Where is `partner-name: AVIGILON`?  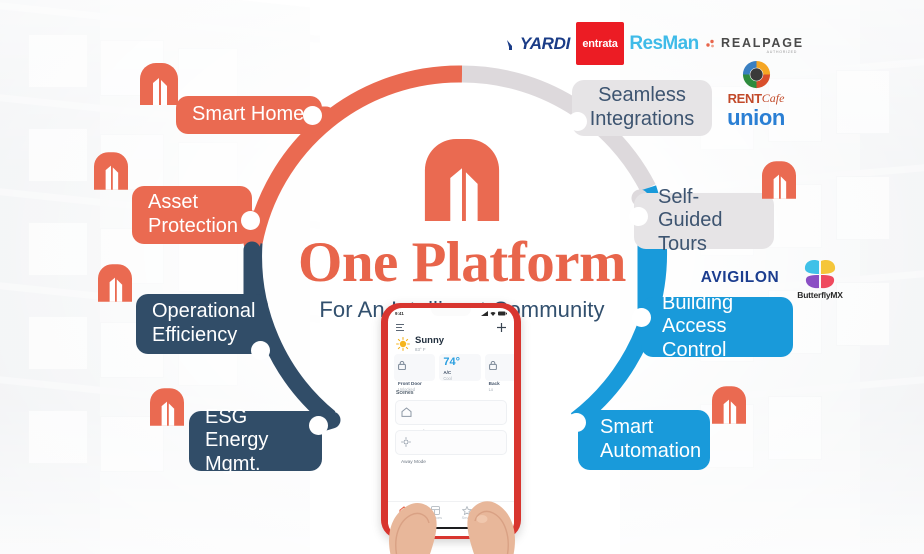 partner-name: AVIGILON is located at coordinates (740, 277).